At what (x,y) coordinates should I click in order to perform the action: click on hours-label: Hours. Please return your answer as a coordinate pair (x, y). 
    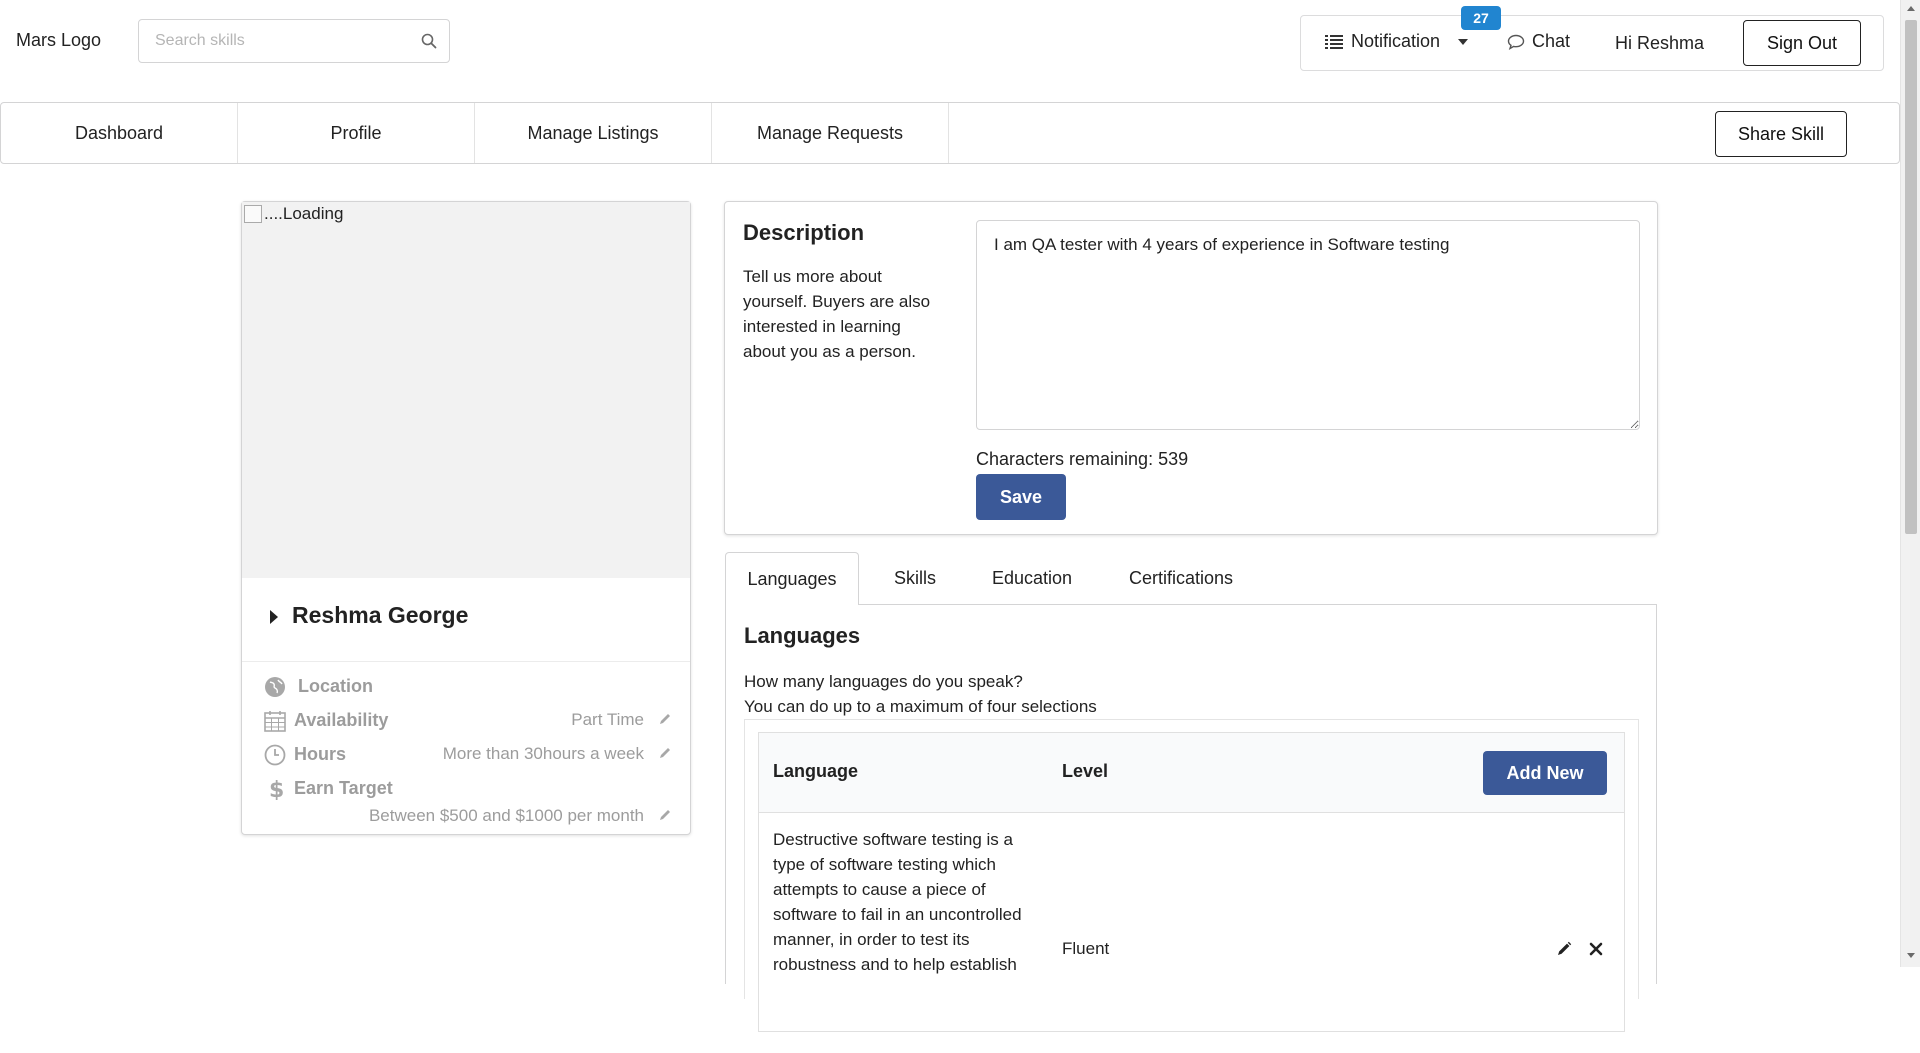
    Looking at the image, I should click on (320, 754).